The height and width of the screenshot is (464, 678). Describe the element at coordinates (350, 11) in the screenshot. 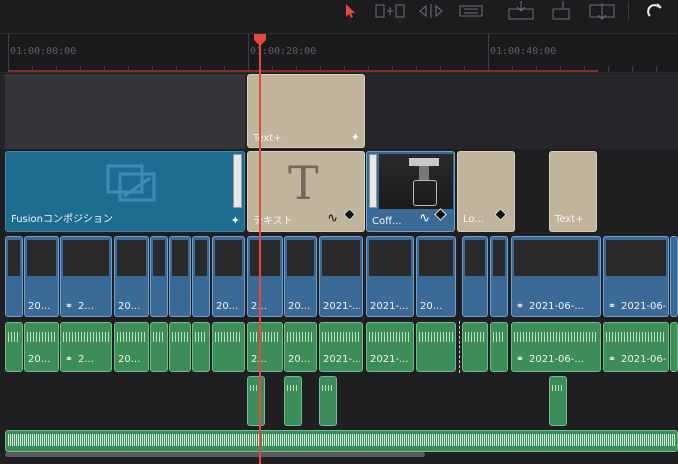

I see `selection-pointer-icon` at that location.